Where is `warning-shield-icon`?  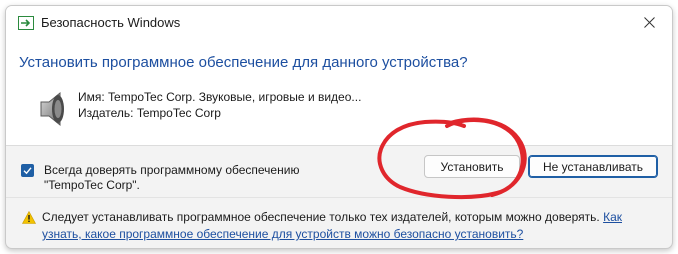 warning-shield-icon is located at coordinates (29, 217).